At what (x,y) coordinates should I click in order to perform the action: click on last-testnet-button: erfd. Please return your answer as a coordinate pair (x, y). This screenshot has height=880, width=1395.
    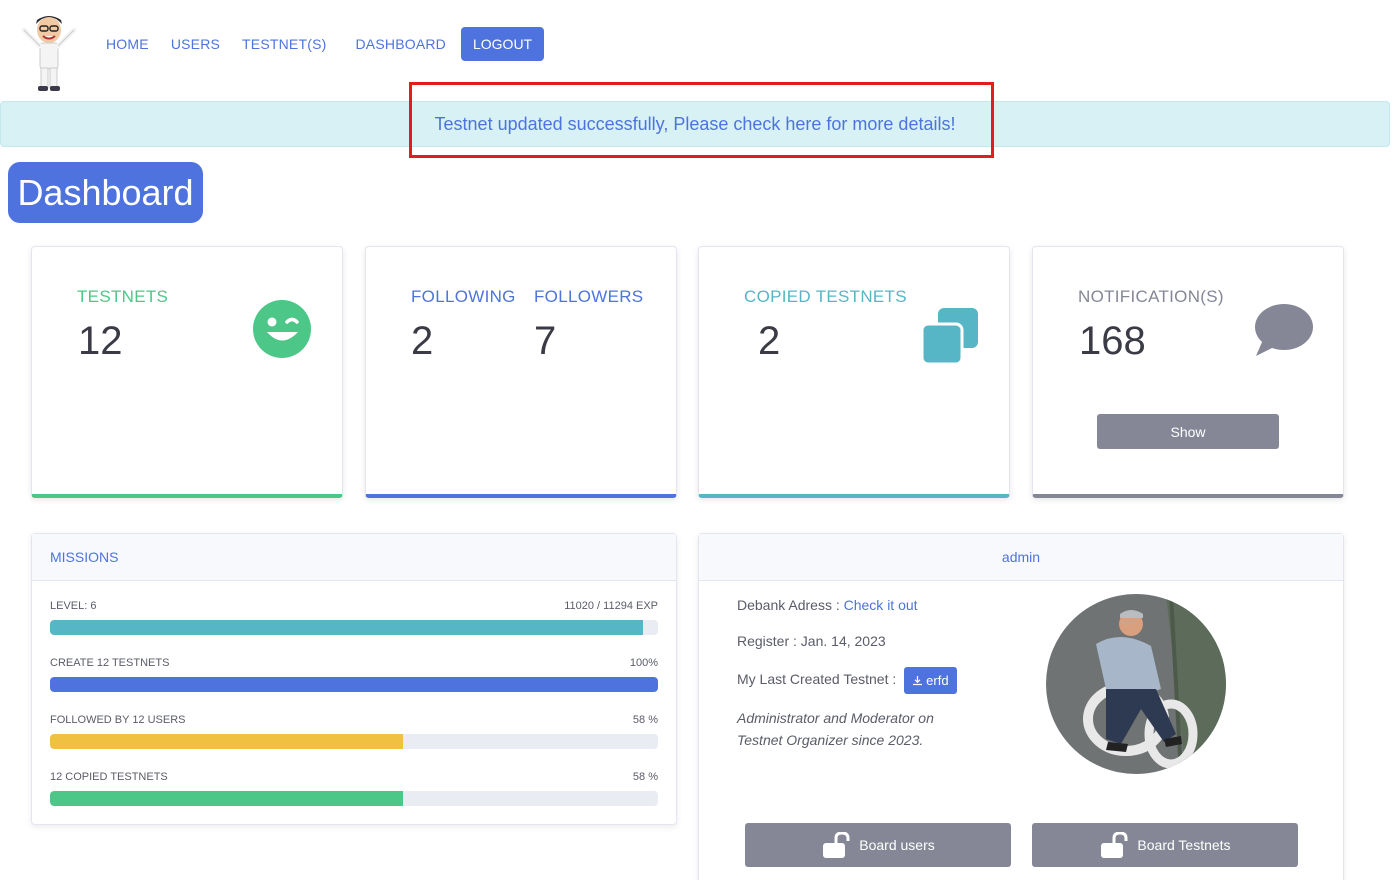
    Looking at the image, I should click on (930, 680).